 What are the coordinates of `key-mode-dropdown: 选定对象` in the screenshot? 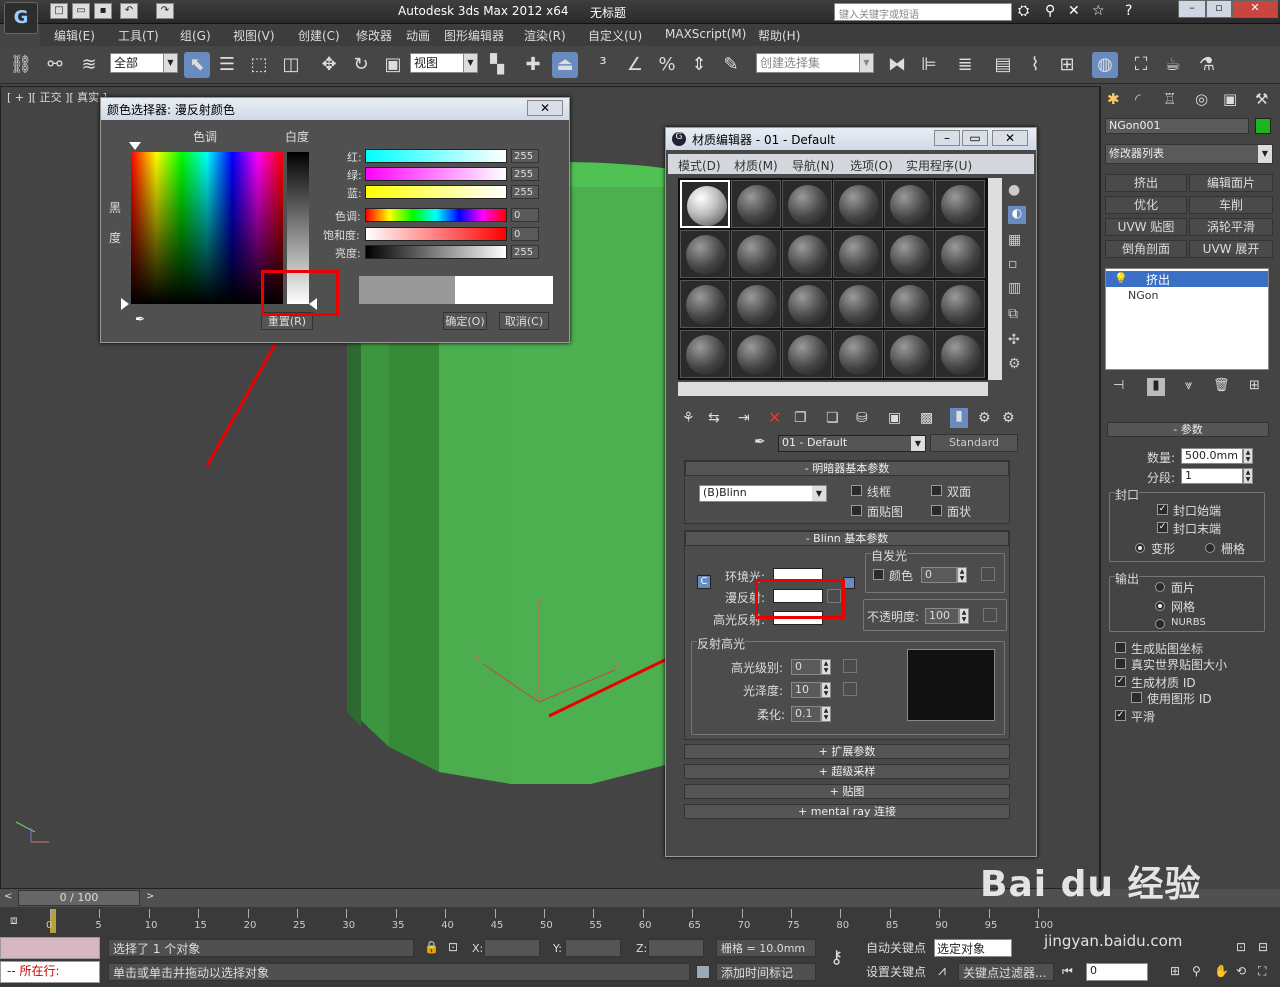 It's located at (973, 948).